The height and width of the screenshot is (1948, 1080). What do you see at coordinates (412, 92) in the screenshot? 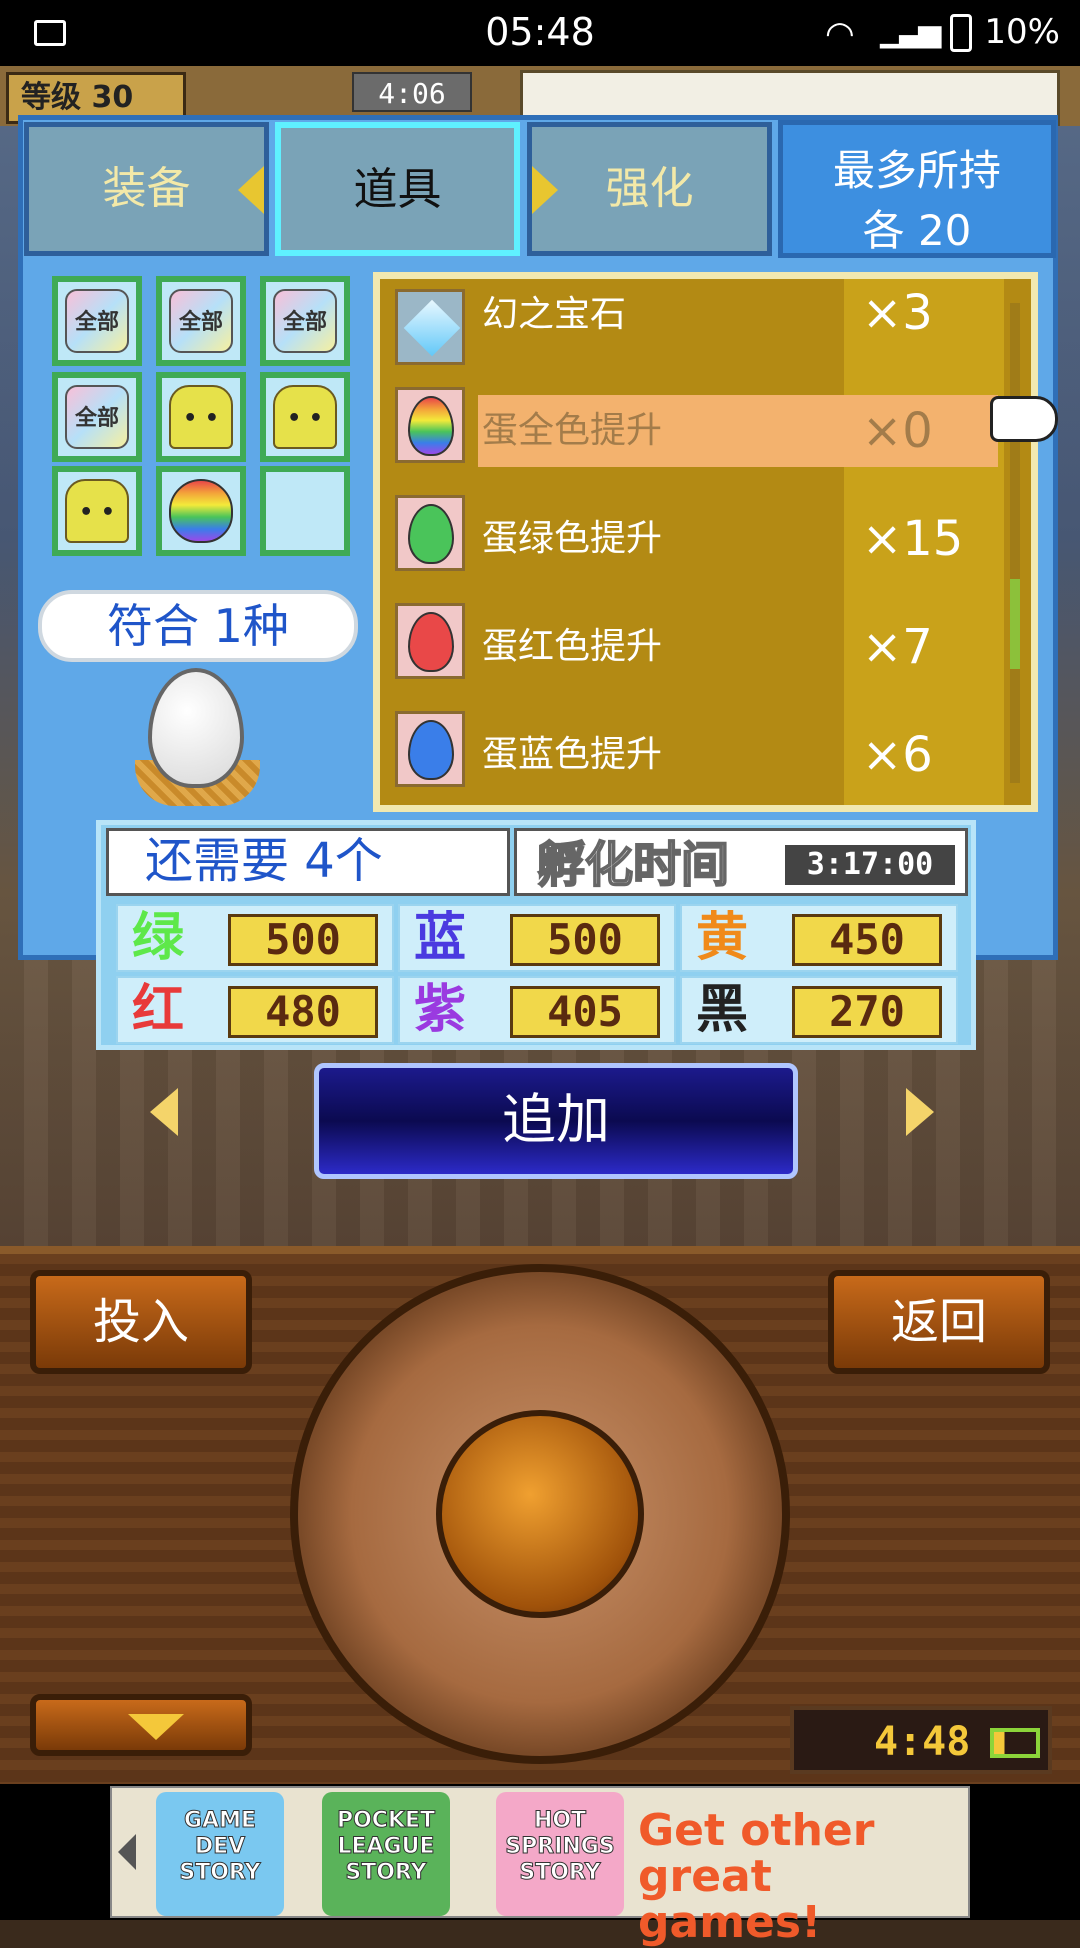
I see `hud-timer: 4:06` at bounding box center [412, 92].